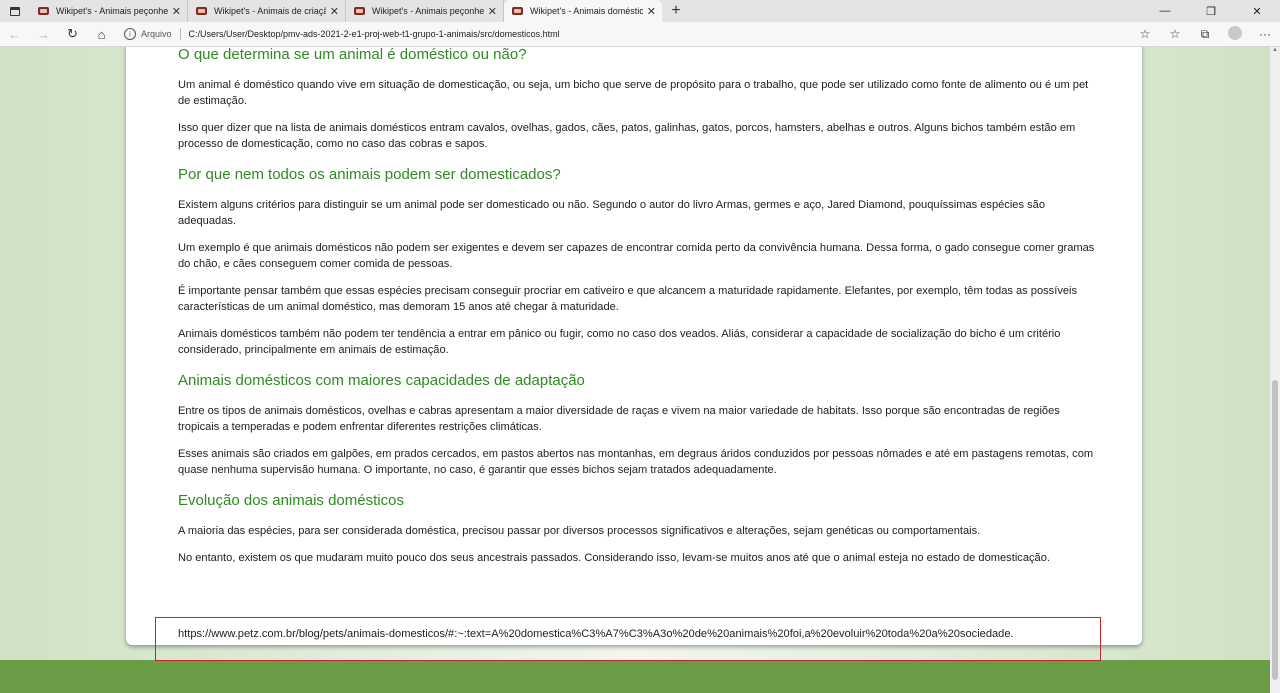 The image size is (1280, 693). Describe the element at coordinates (1145, 34) in the screenshot. I see `add-favorite-icon: ☆` at that location.